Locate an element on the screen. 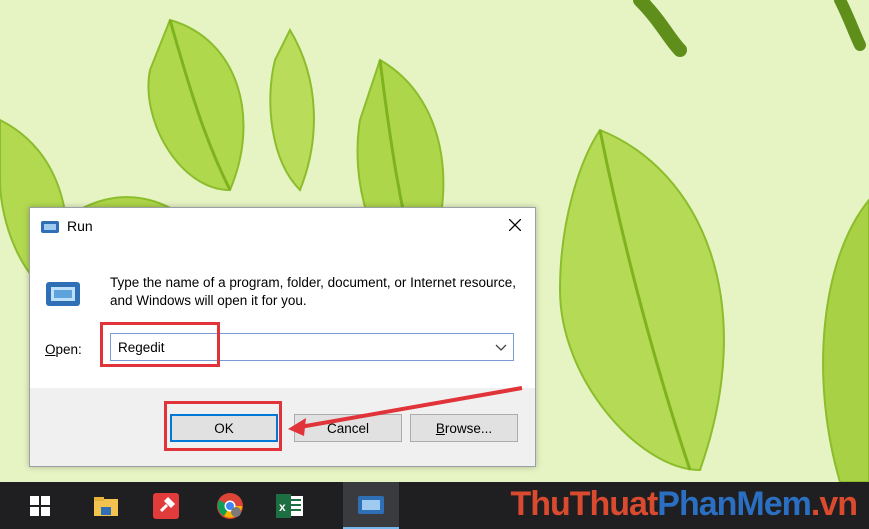 This screenshot has height=529, width=869. pushpin-icon is located at coordinates (166, 505).